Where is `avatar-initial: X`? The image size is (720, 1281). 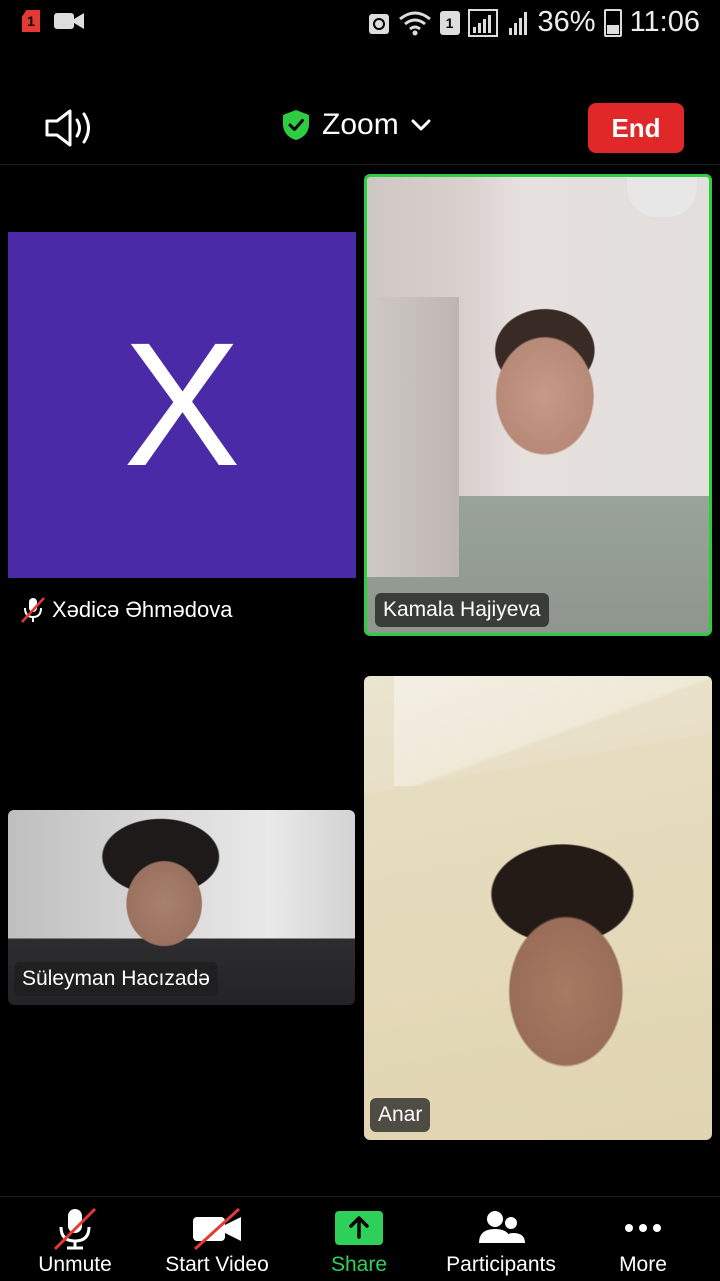 avatar-initial: X is located at coordinates (182, 405).